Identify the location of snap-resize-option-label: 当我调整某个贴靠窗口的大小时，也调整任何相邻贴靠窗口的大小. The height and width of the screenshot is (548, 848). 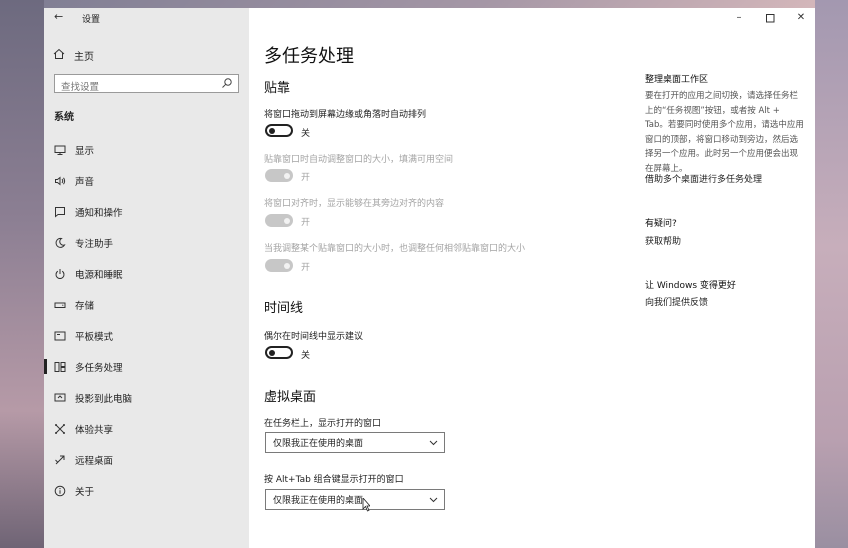
(395, 249).